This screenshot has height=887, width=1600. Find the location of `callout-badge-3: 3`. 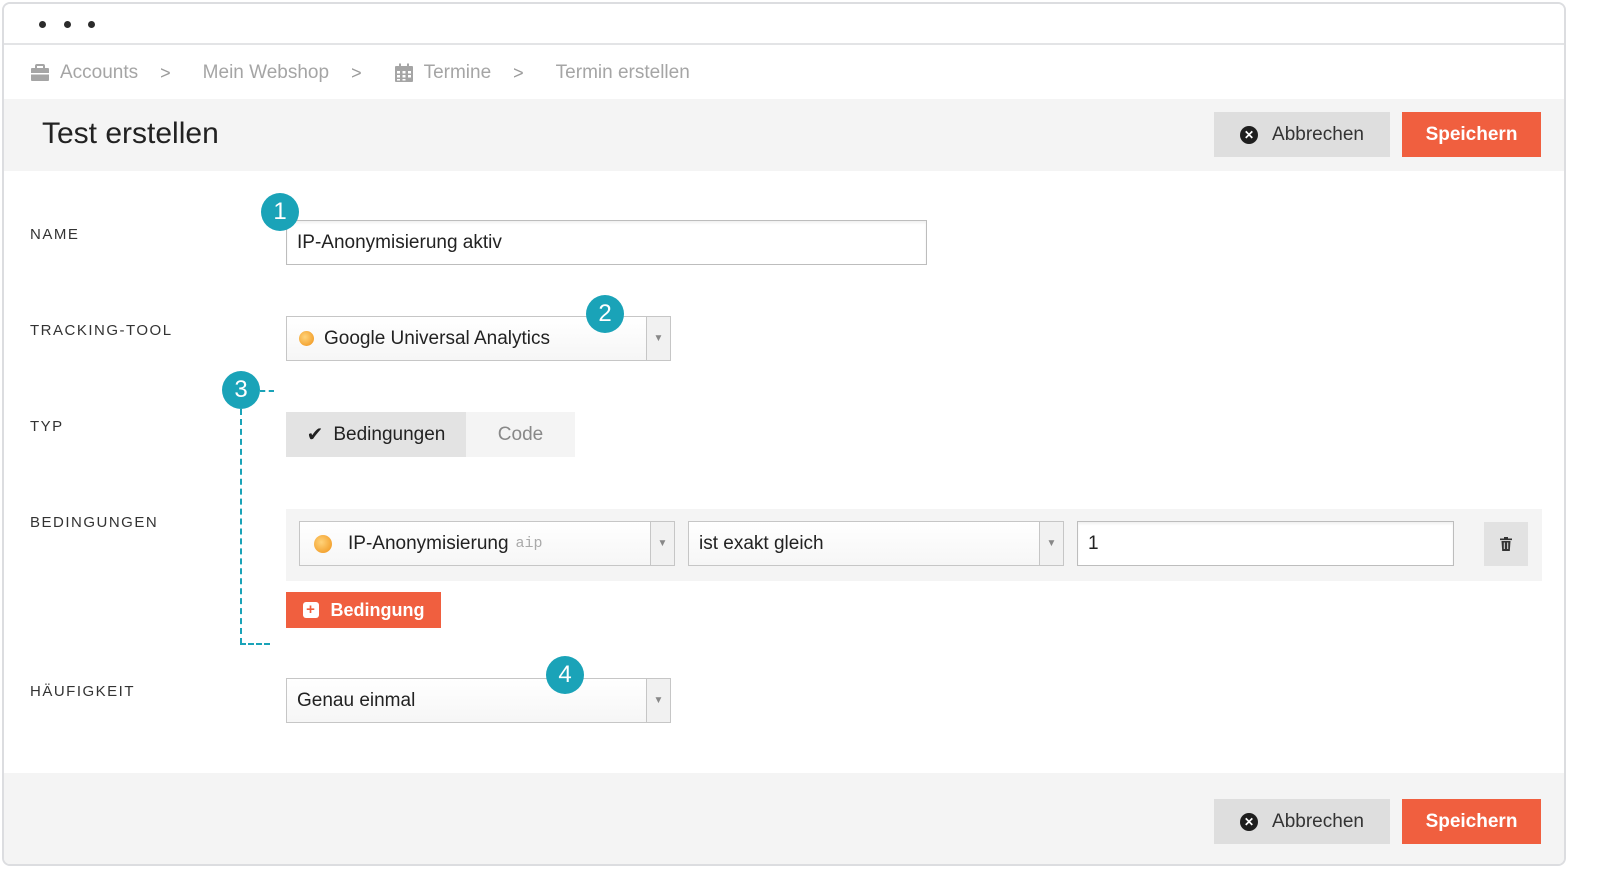

callout-badge-3: 3 is located at coordinates (241, 390).